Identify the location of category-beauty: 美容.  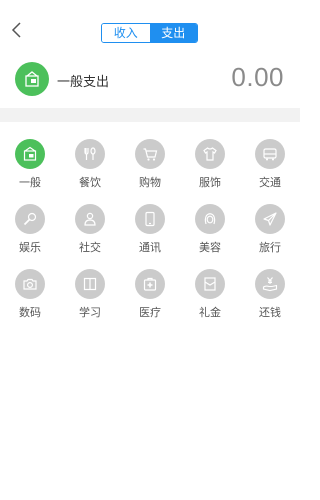
(210, 228).